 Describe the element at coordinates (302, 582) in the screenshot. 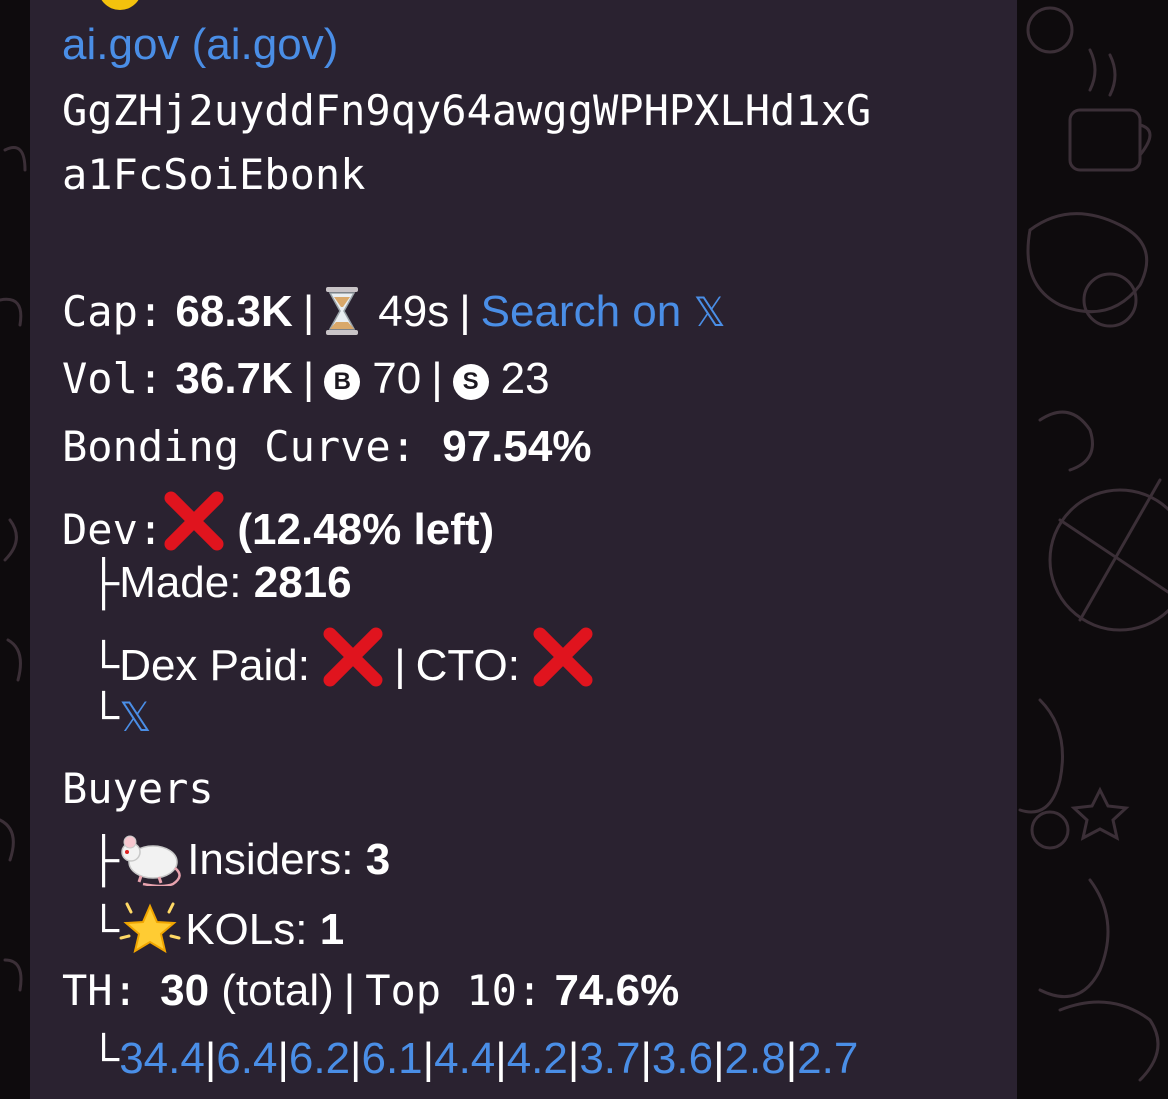

I see `made-value: 2816` at that location.